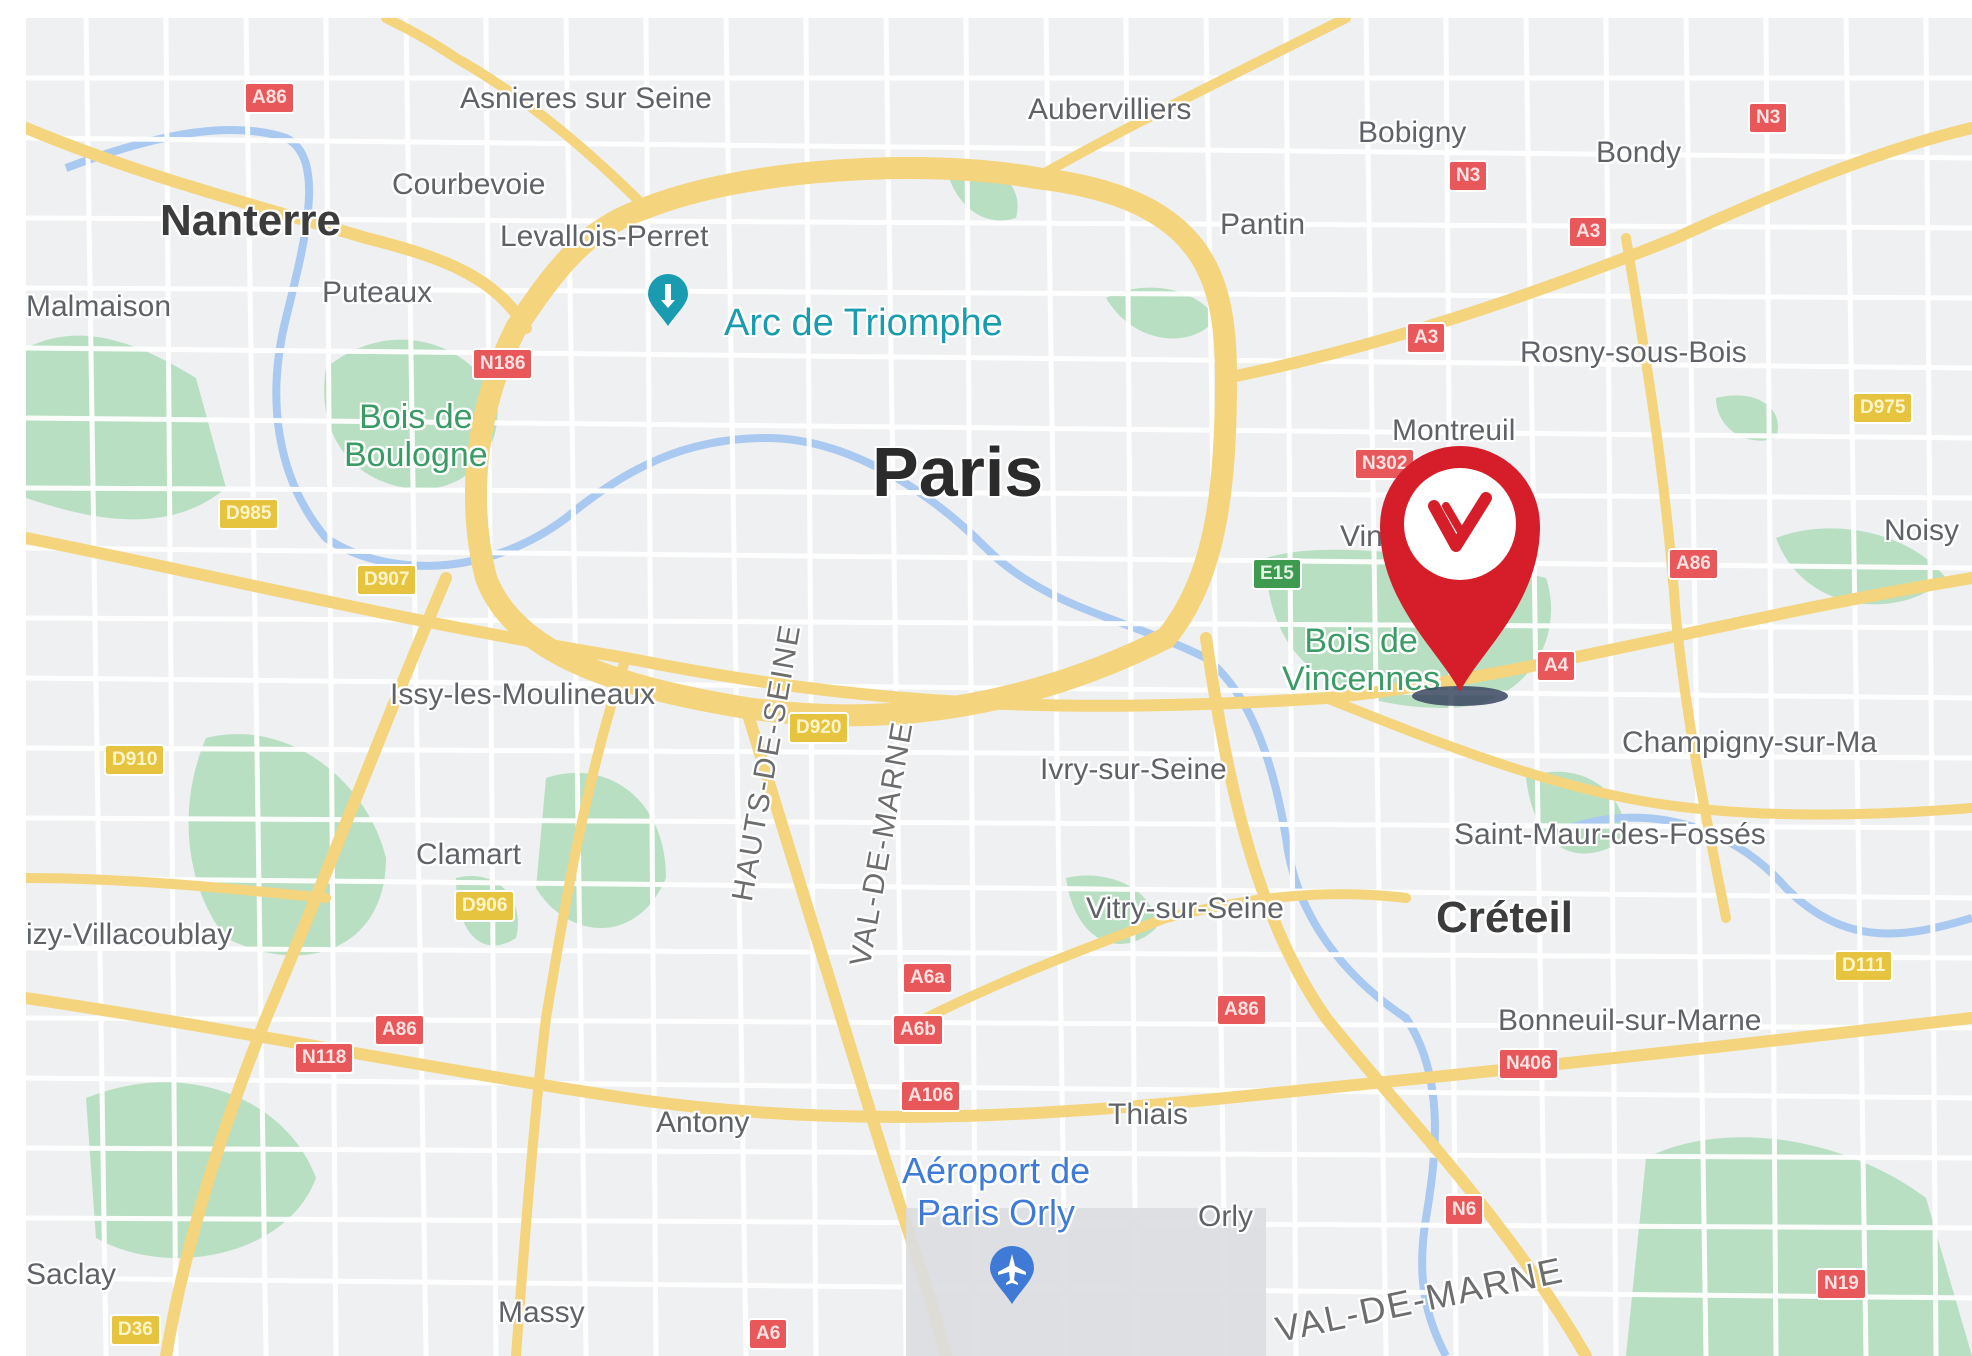  I want to click on road-shield: N6, so click(1464, 1210).